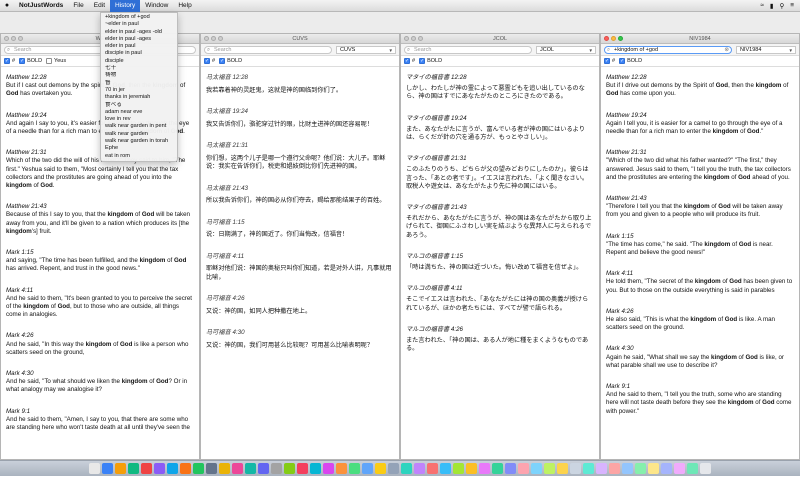 The image size is (800, 500). Describe the element at coordinates (772, 6) in the screenshot. I see `battery-icon: ▮` at that location.